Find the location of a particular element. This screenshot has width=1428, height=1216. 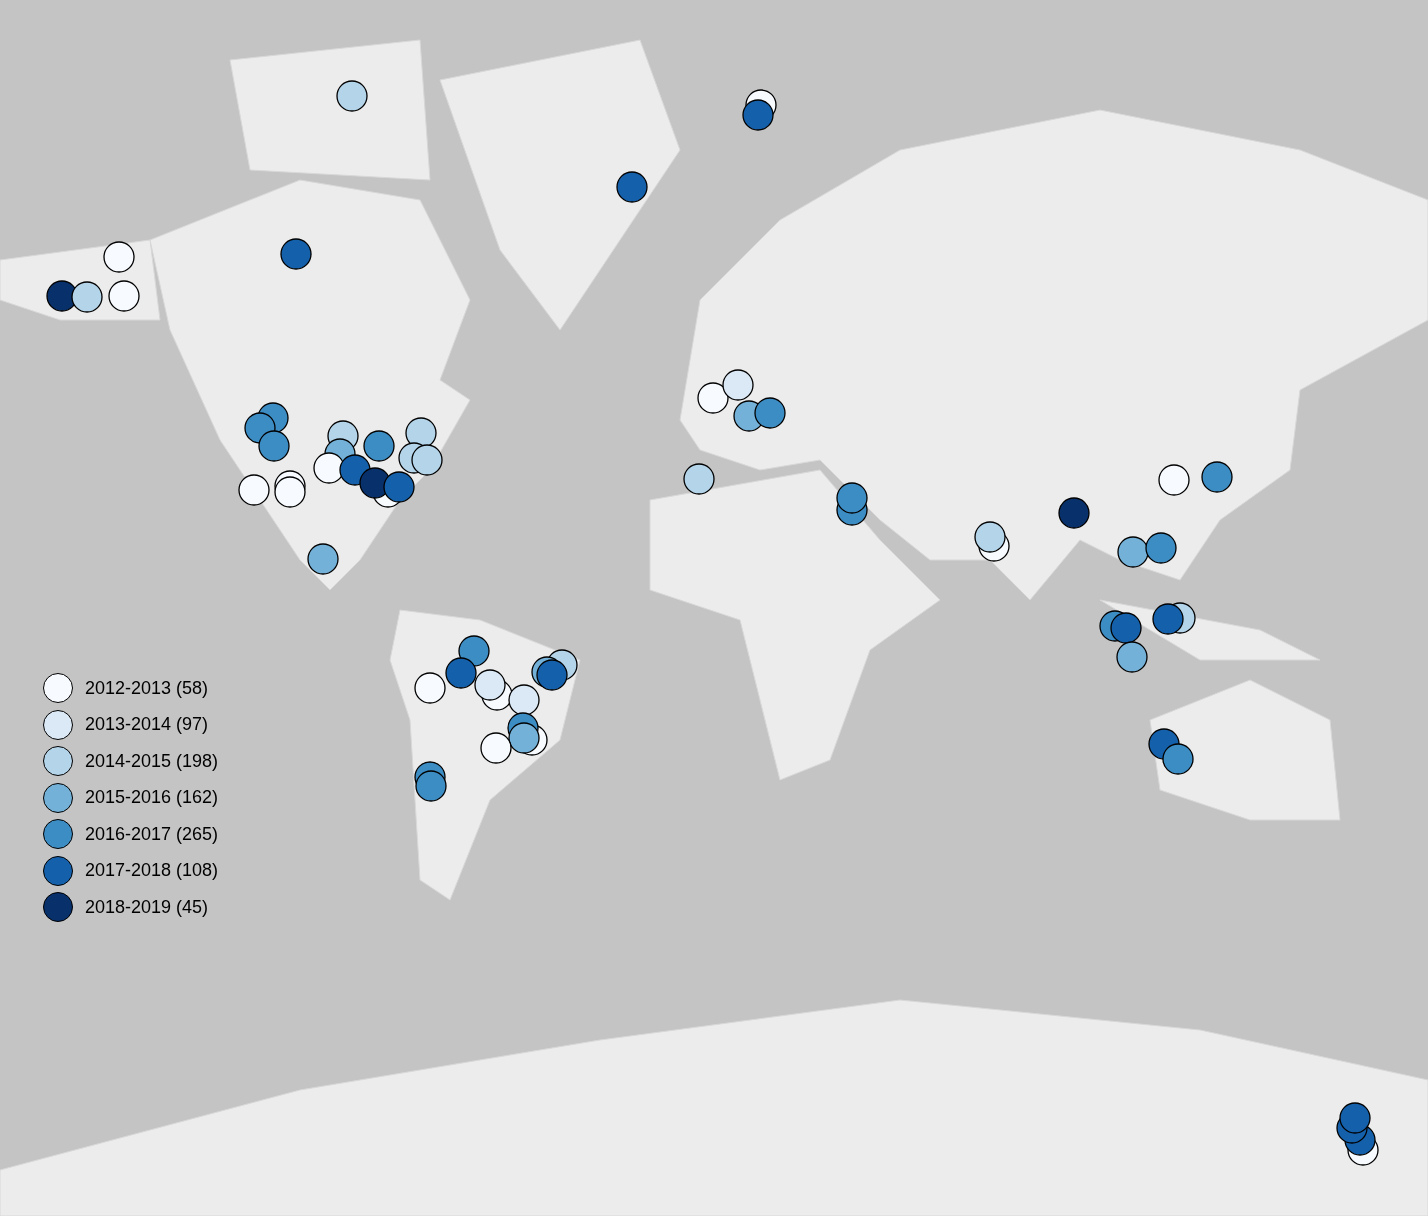

legend-label: 2012-2013 (58) is located at coordinates (147, 688).